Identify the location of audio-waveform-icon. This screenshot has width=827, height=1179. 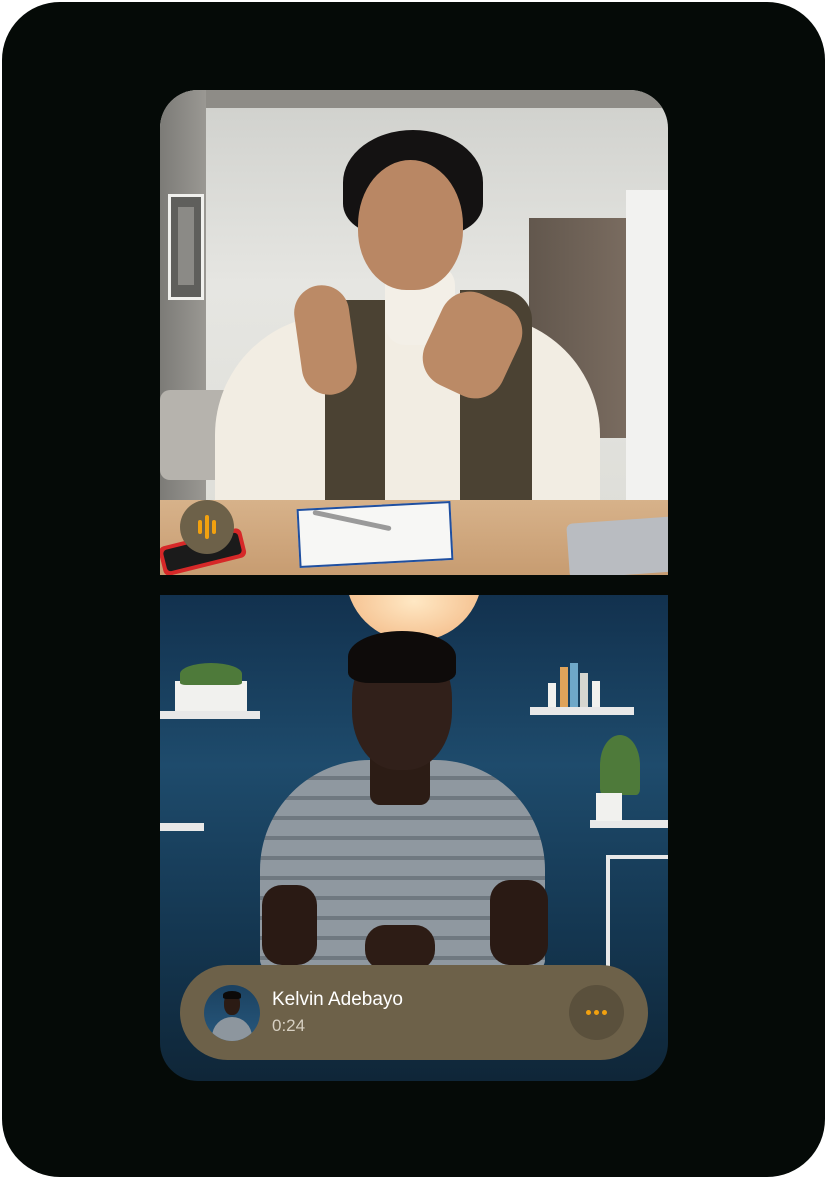
(207, 527).